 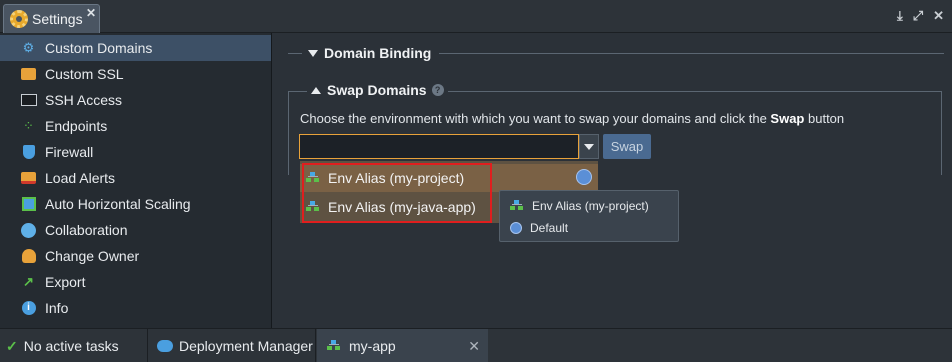 I want to click on highlight-box, so click(x=397, y=193).